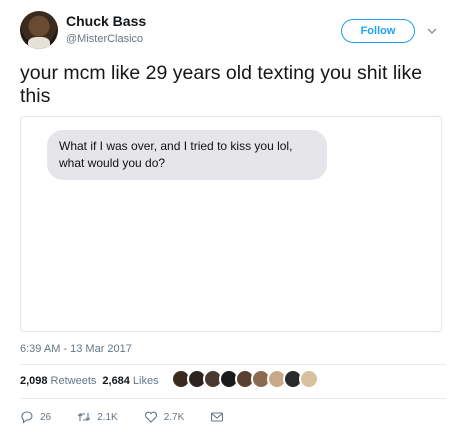  I want to click on like-count: 2.7K, so click(174, 417).